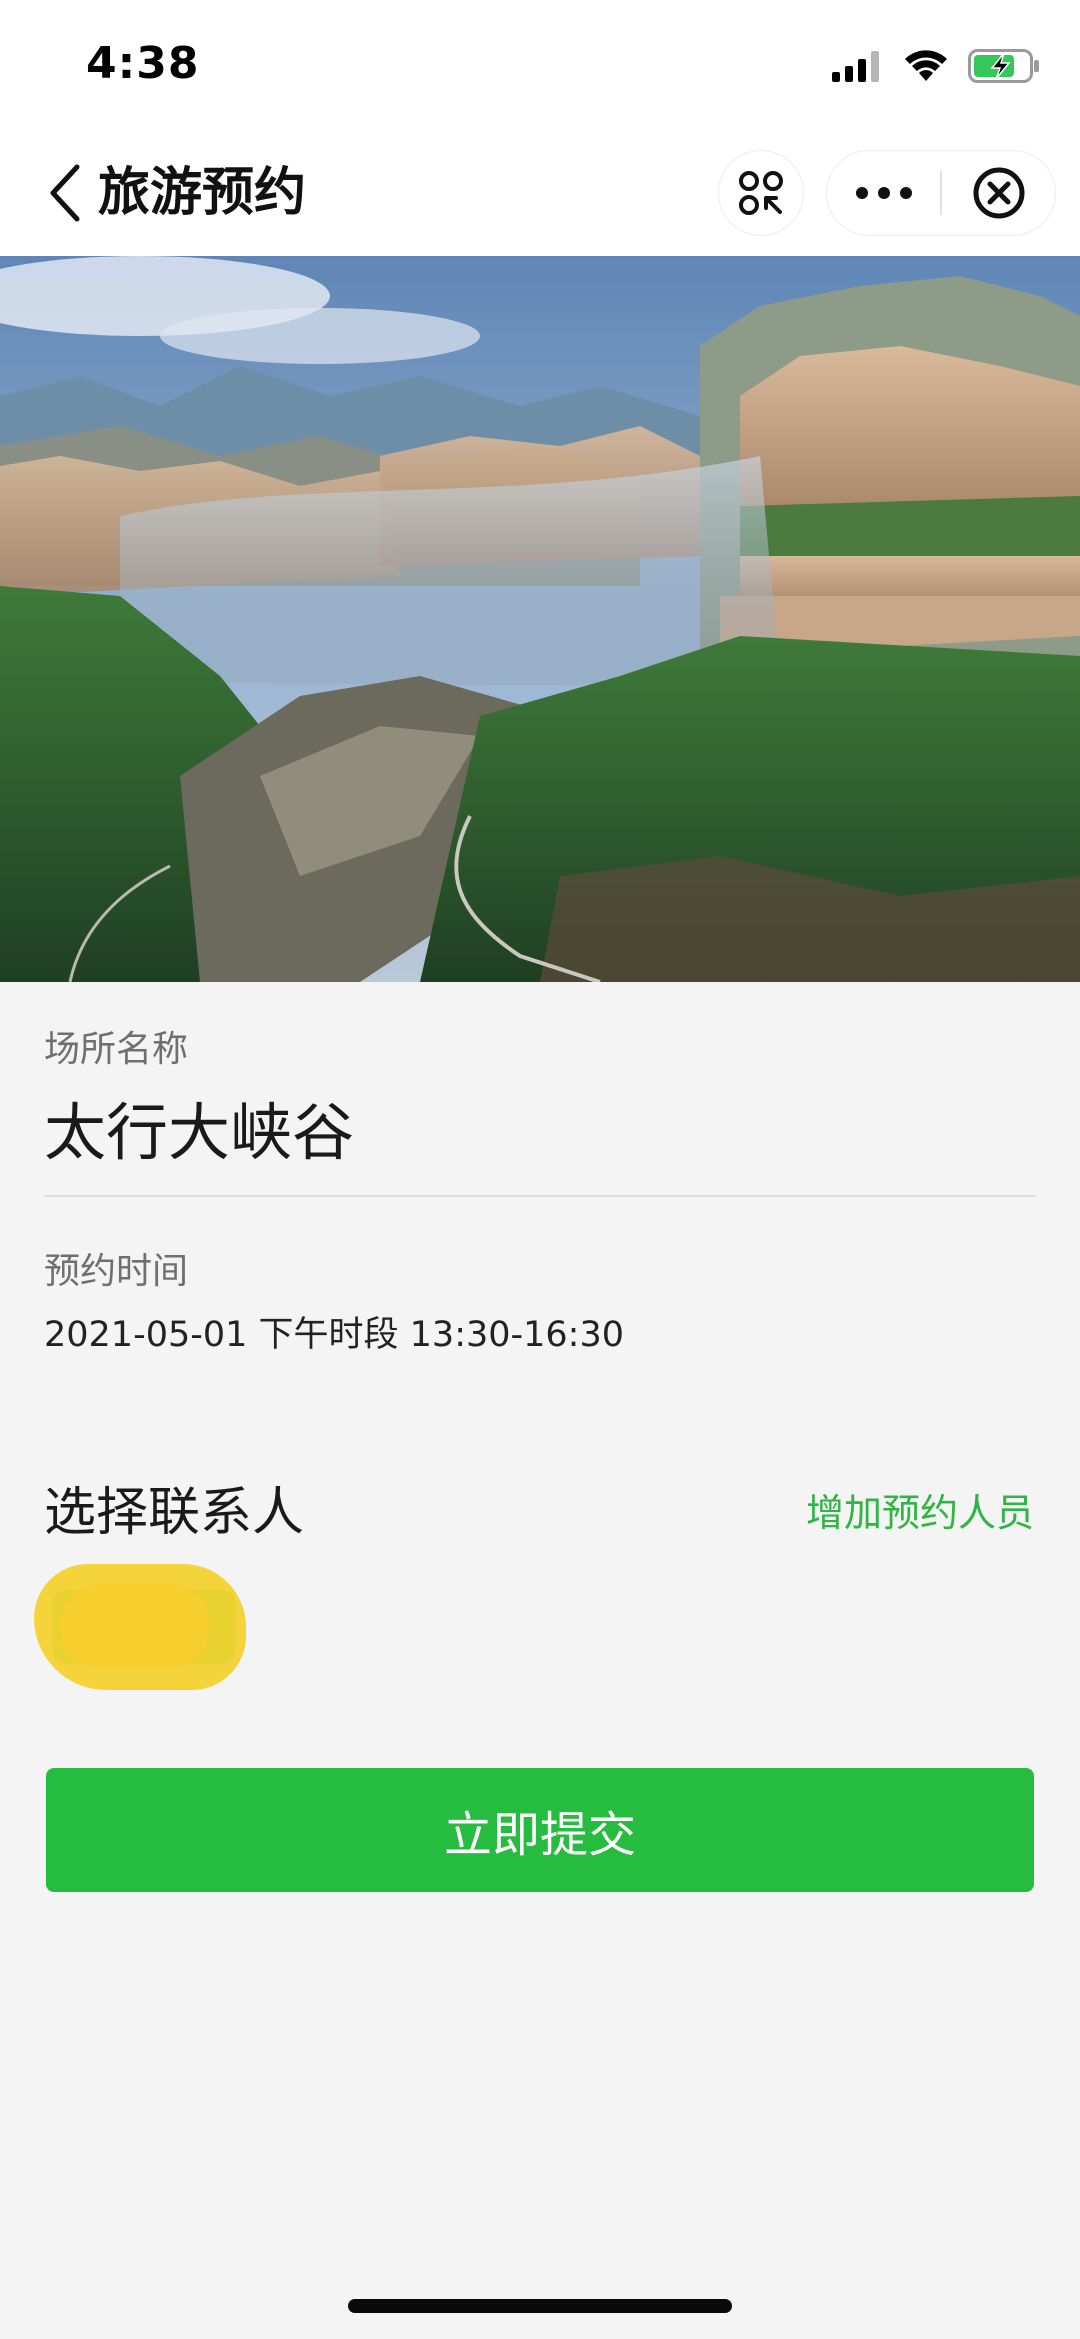  I want to click on home-indicator, so click(540, 2306).